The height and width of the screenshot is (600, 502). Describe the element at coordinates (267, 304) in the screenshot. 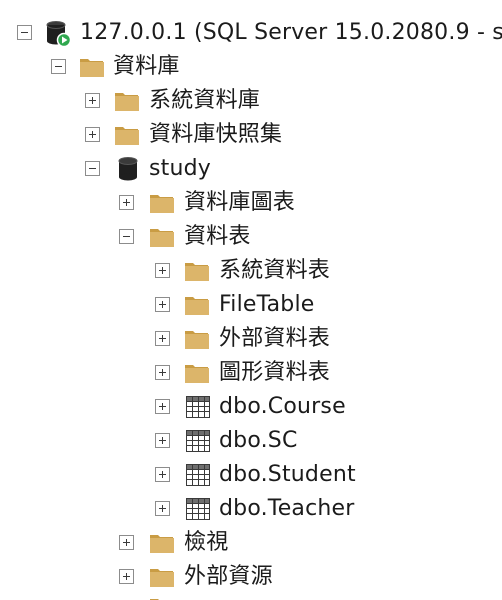

I see `filetable-label: FileTable` at that location.